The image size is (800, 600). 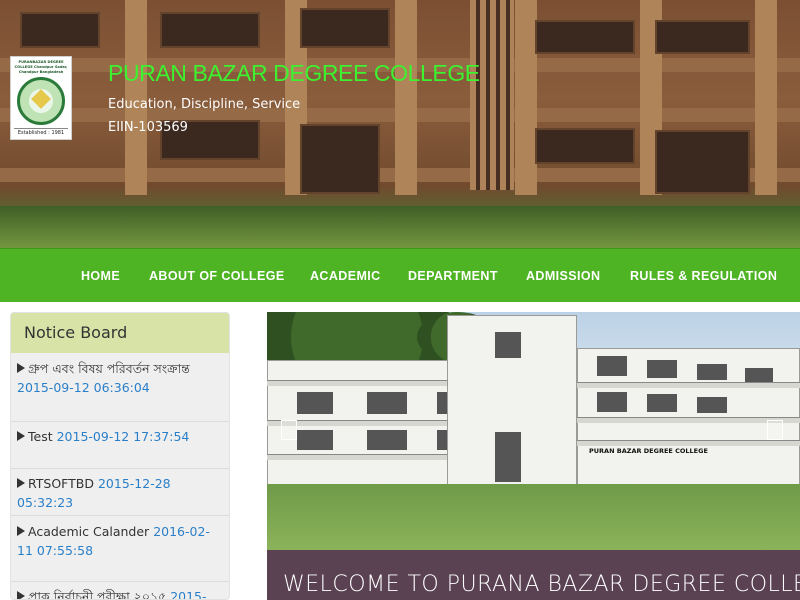 I want to click on notice-title: প্রাক নির্বাচনী পরীক্ষা ২০১৫, so click(x=97, y=594).